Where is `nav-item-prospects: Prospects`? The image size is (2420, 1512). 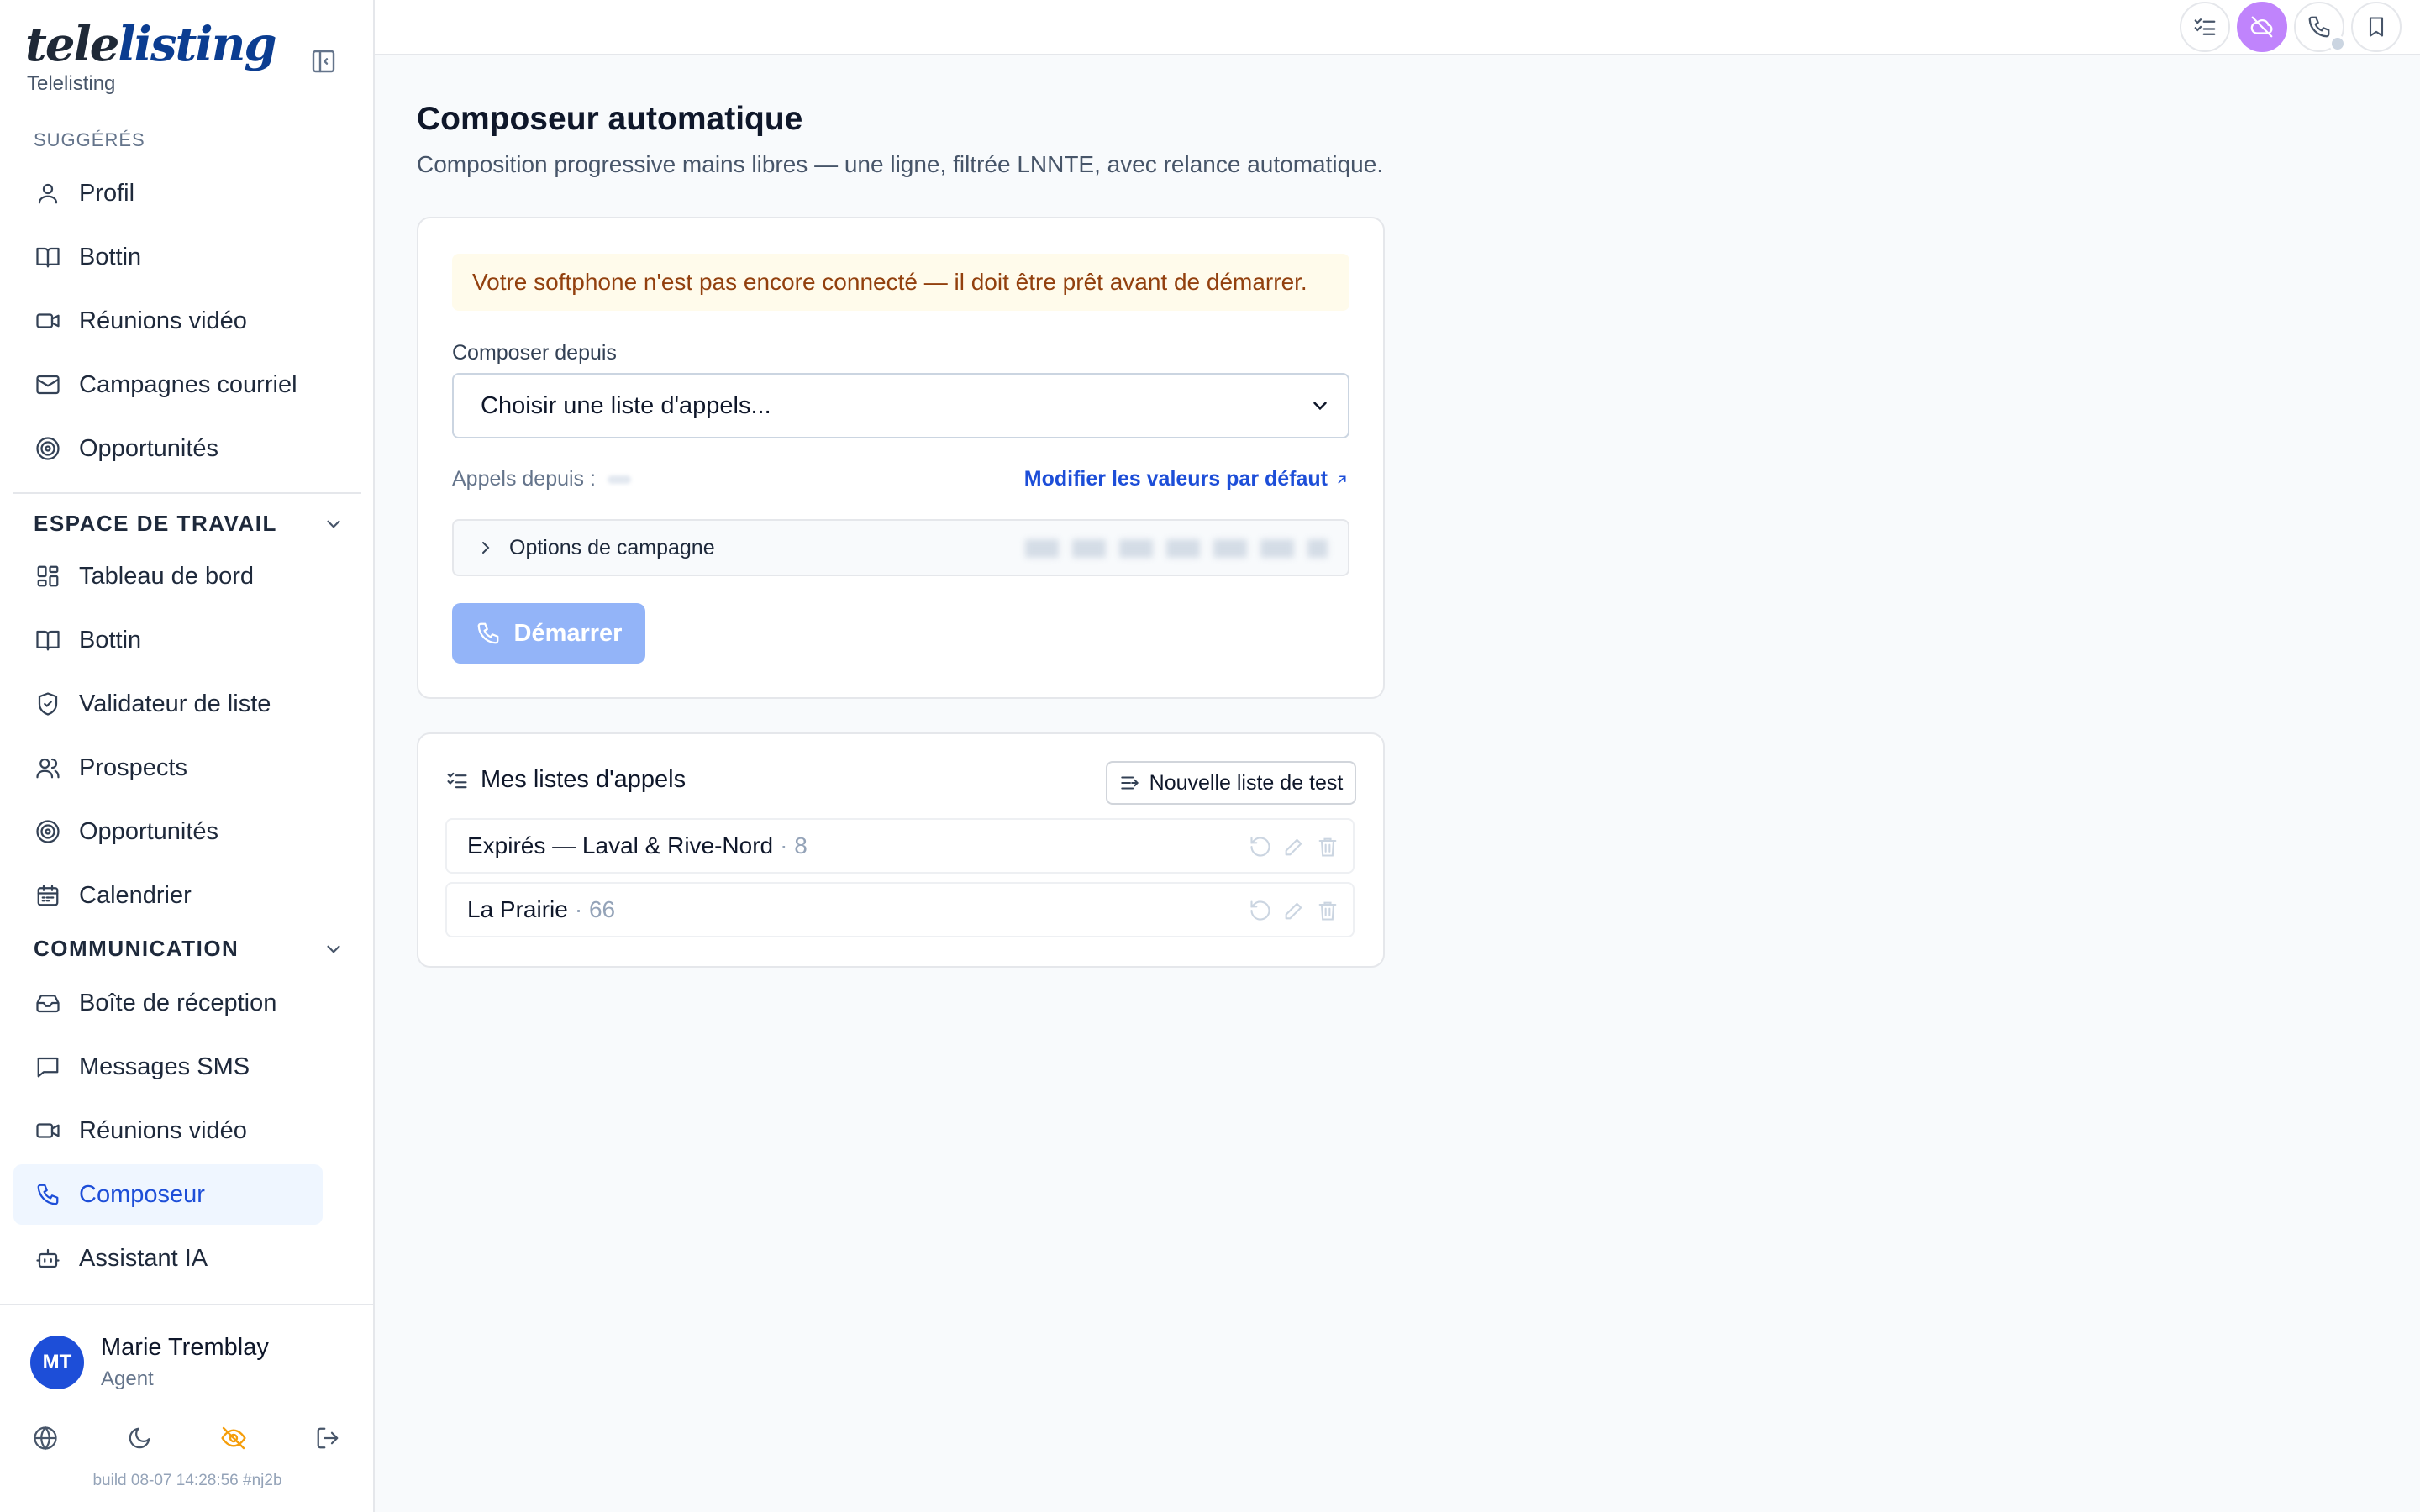
nav-item-prospects: Prospects is located at coordinates (168, 768).